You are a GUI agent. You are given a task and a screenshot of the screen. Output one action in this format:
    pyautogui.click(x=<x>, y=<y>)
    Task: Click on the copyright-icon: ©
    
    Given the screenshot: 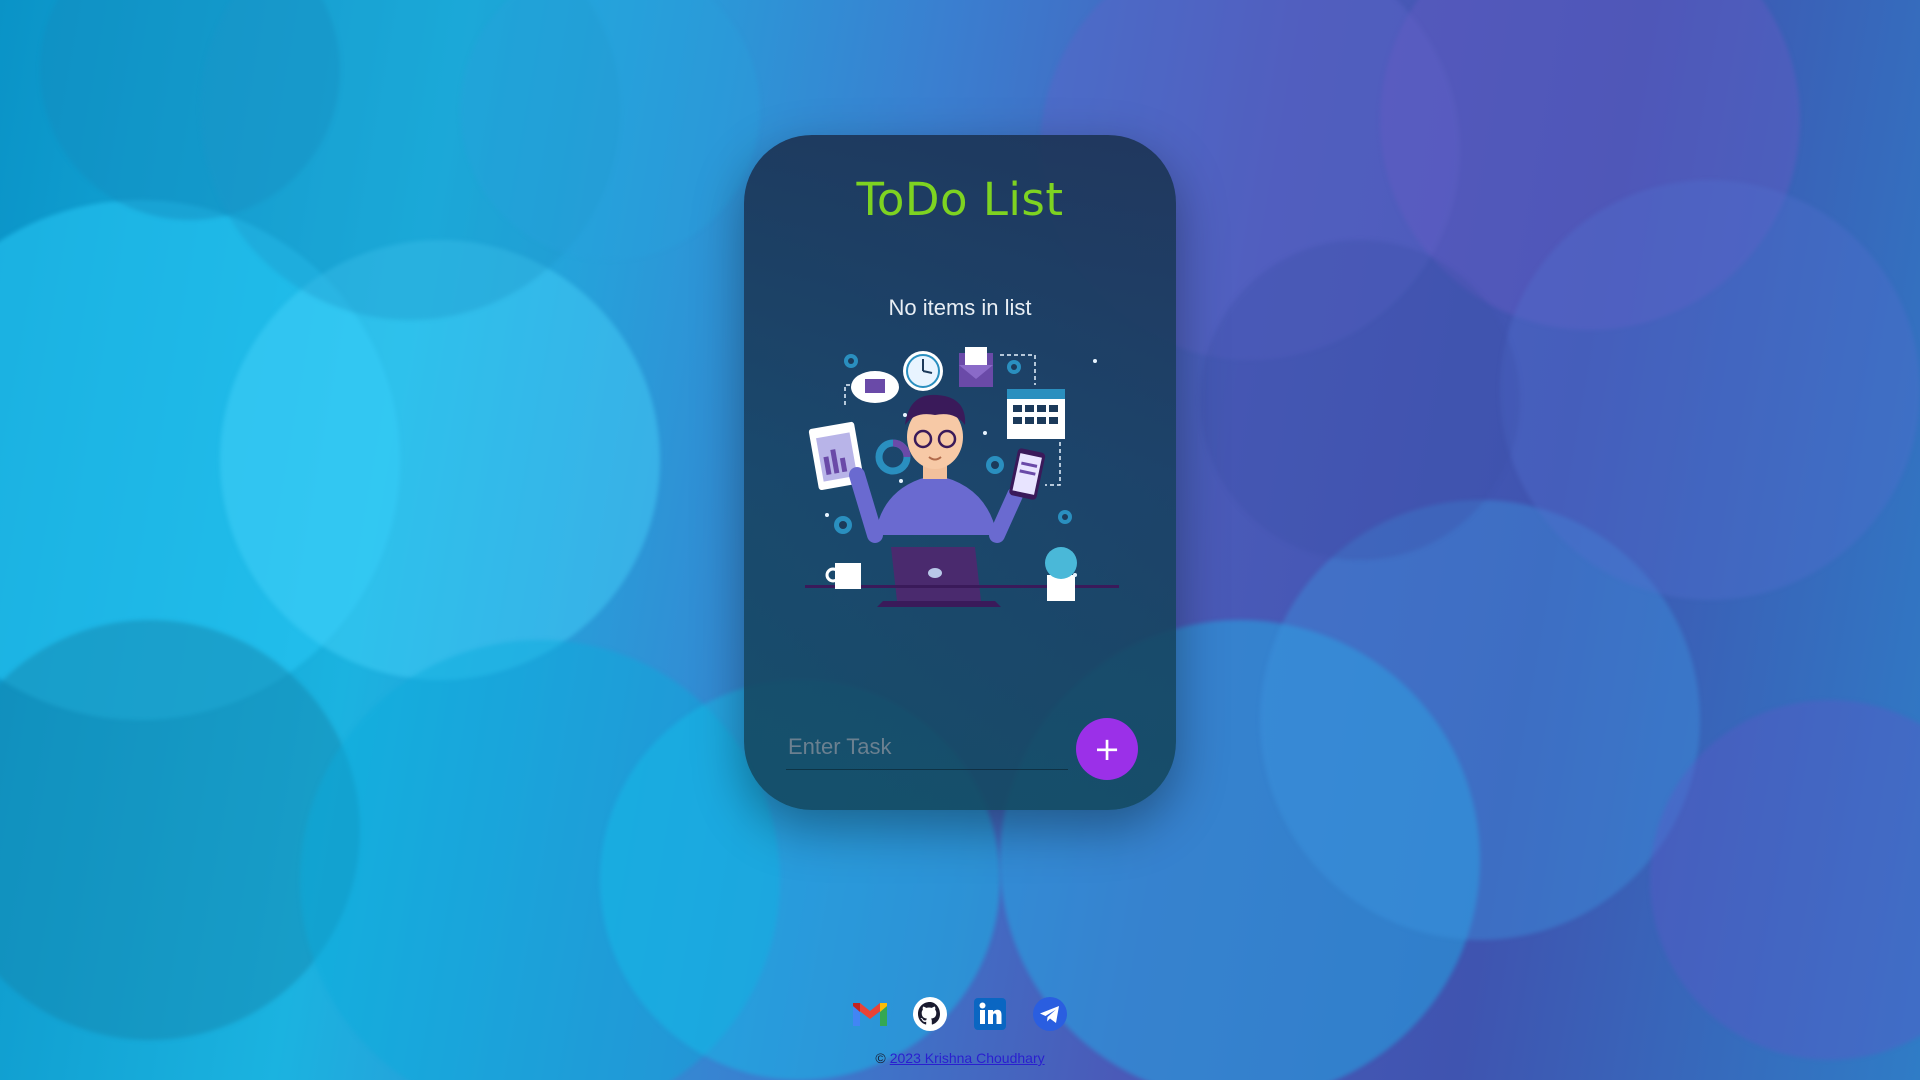 What is the action you would take?
    pyautogui.click(x=880, y=1058)
    